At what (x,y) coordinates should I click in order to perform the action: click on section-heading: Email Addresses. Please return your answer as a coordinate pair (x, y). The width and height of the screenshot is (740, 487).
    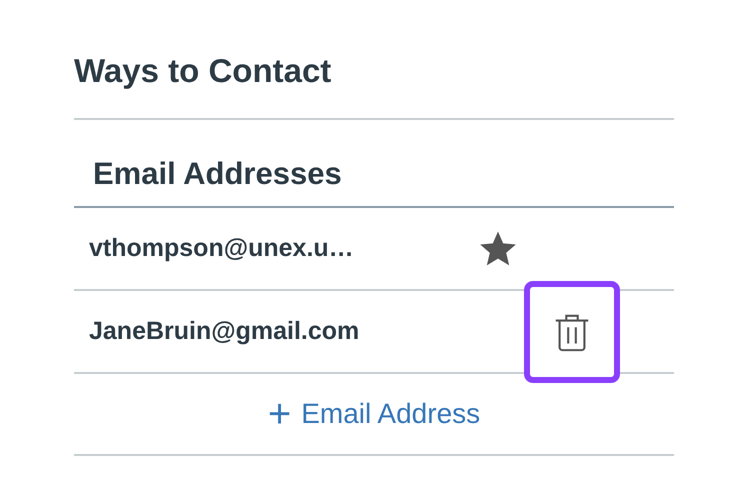
    Looking at the image, I should click on (374, 164).